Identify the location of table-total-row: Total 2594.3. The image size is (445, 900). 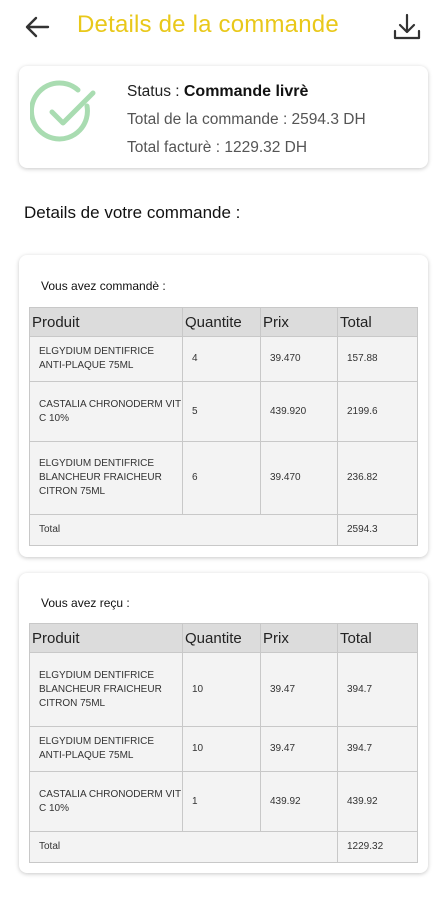
(223, 530).